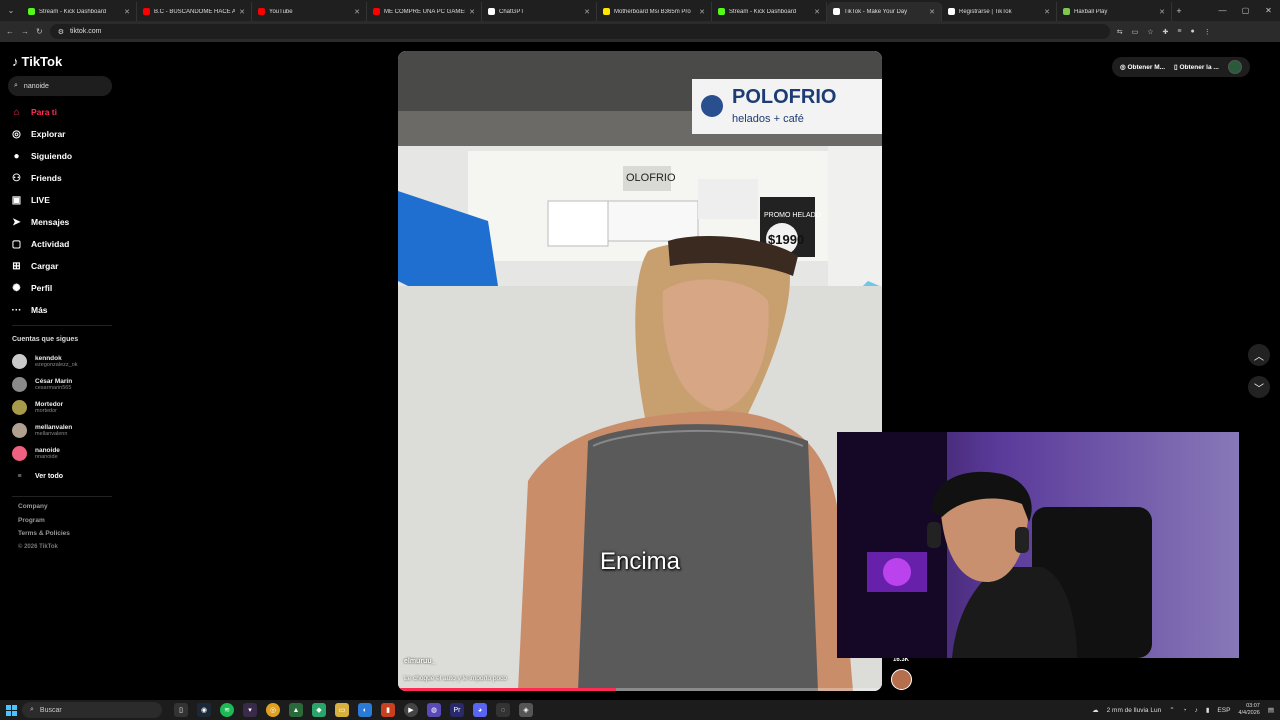  What do you see at coordinates (41, 156) in the screenshot?
I see `sidebar-item-siguiendo: ● Siguiendo` at bounding box center [41, 156].